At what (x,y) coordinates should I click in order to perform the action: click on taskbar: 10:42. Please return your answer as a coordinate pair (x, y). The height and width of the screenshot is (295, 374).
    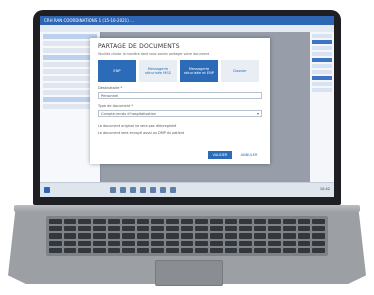
    Looking at the image, I should click on (187, 189).